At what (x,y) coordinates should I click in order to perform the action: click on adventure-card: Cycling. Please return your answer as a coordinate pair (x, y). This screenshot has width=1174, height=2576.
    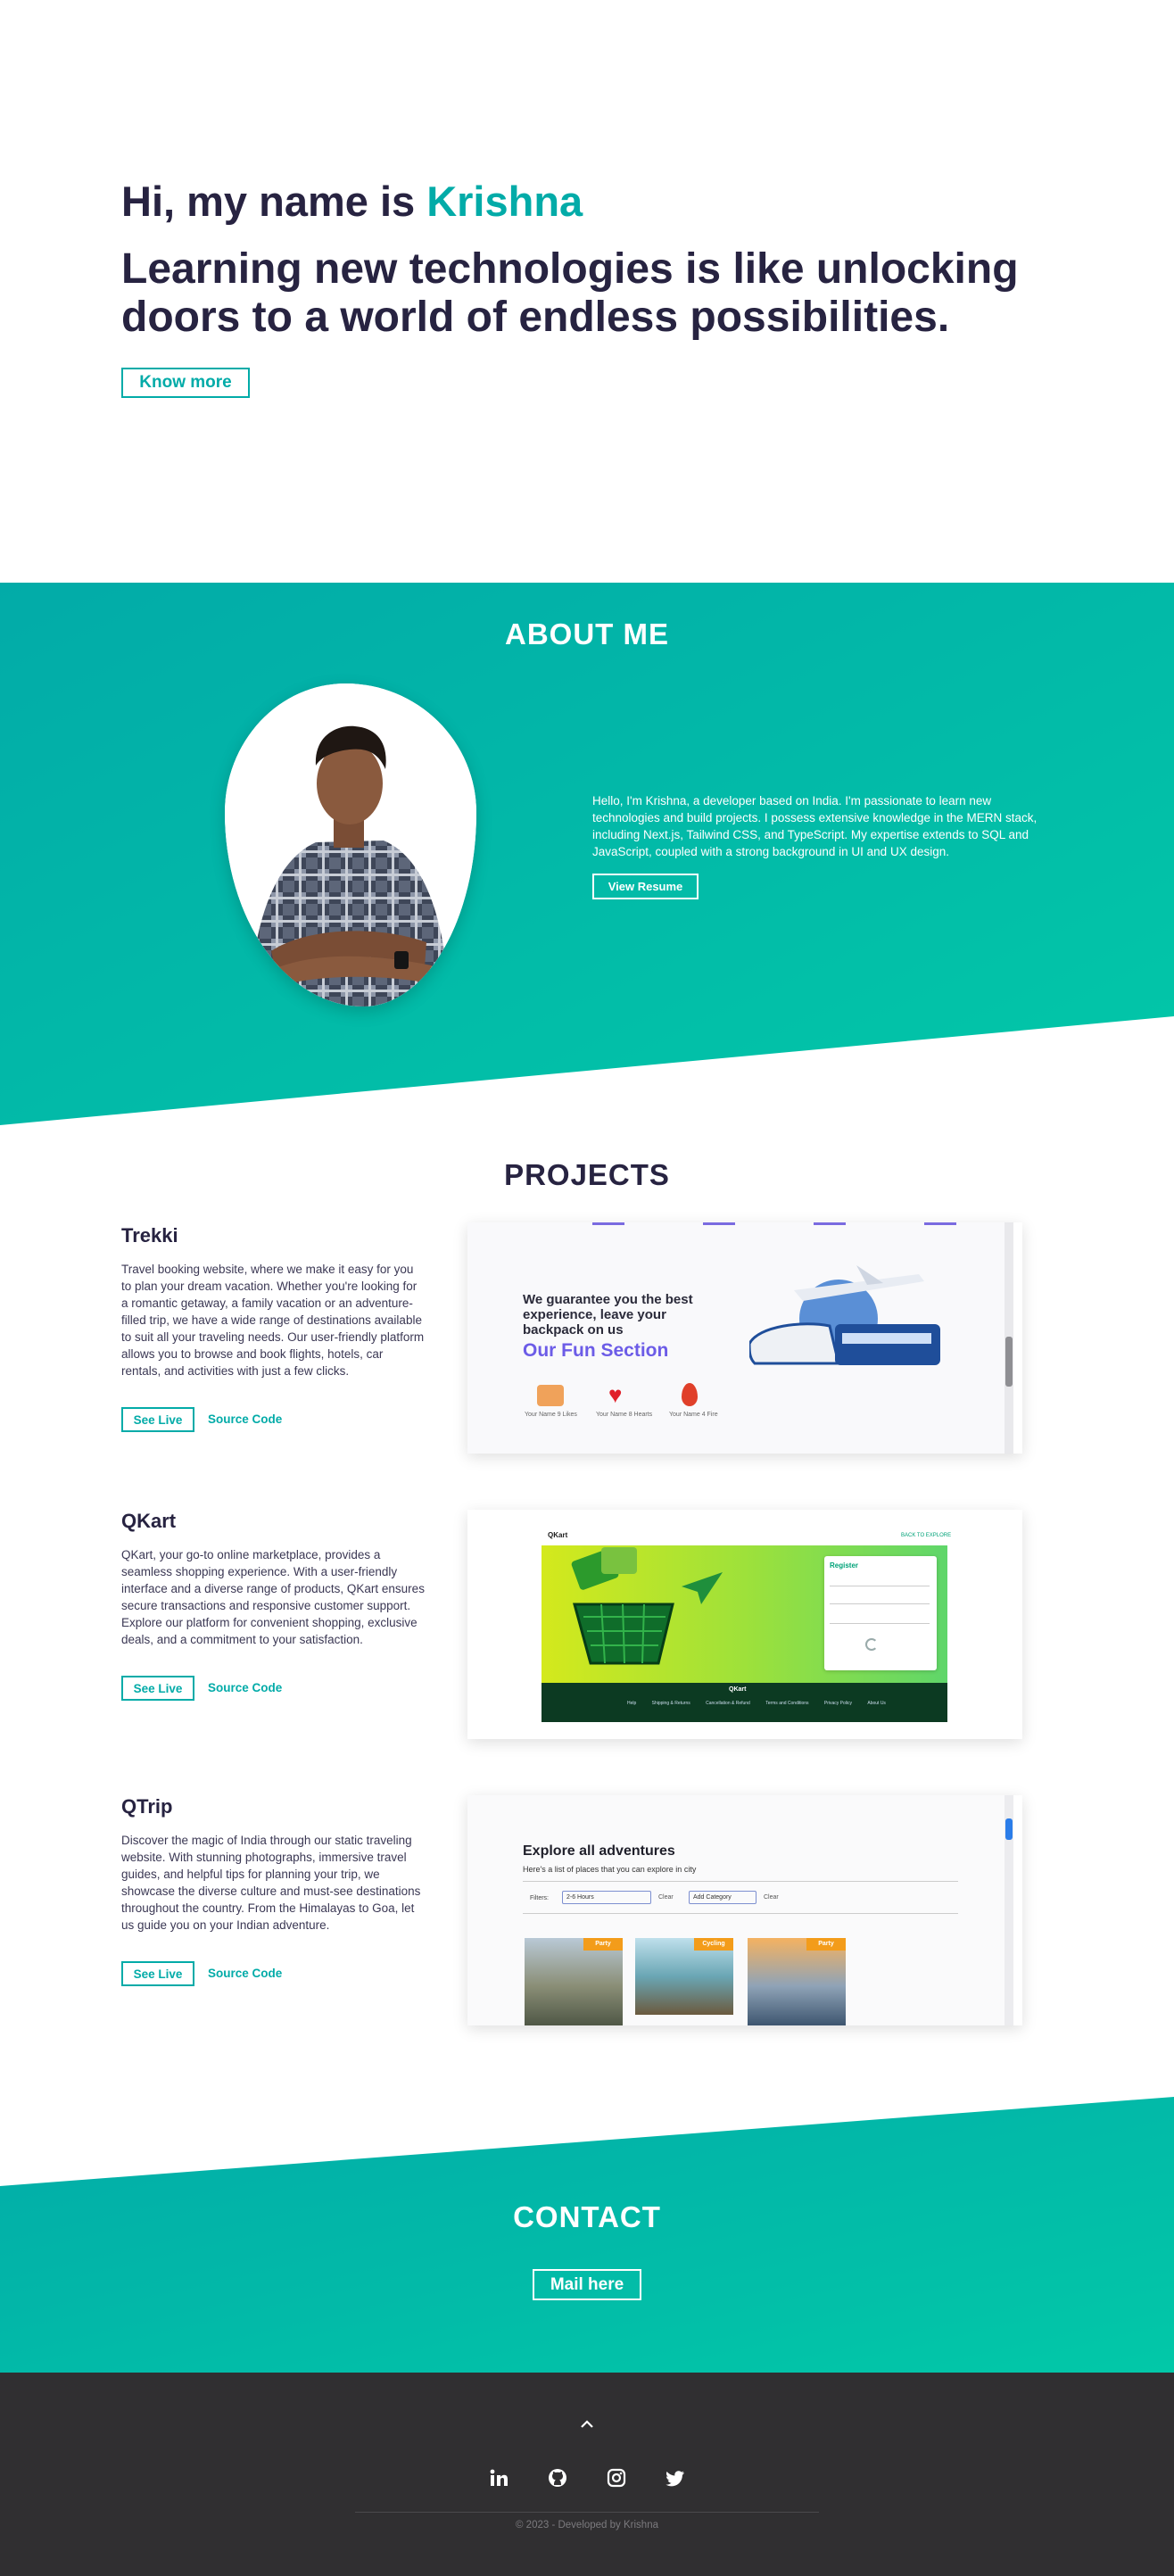
    Looking at the image, I should click on (684, 1976).